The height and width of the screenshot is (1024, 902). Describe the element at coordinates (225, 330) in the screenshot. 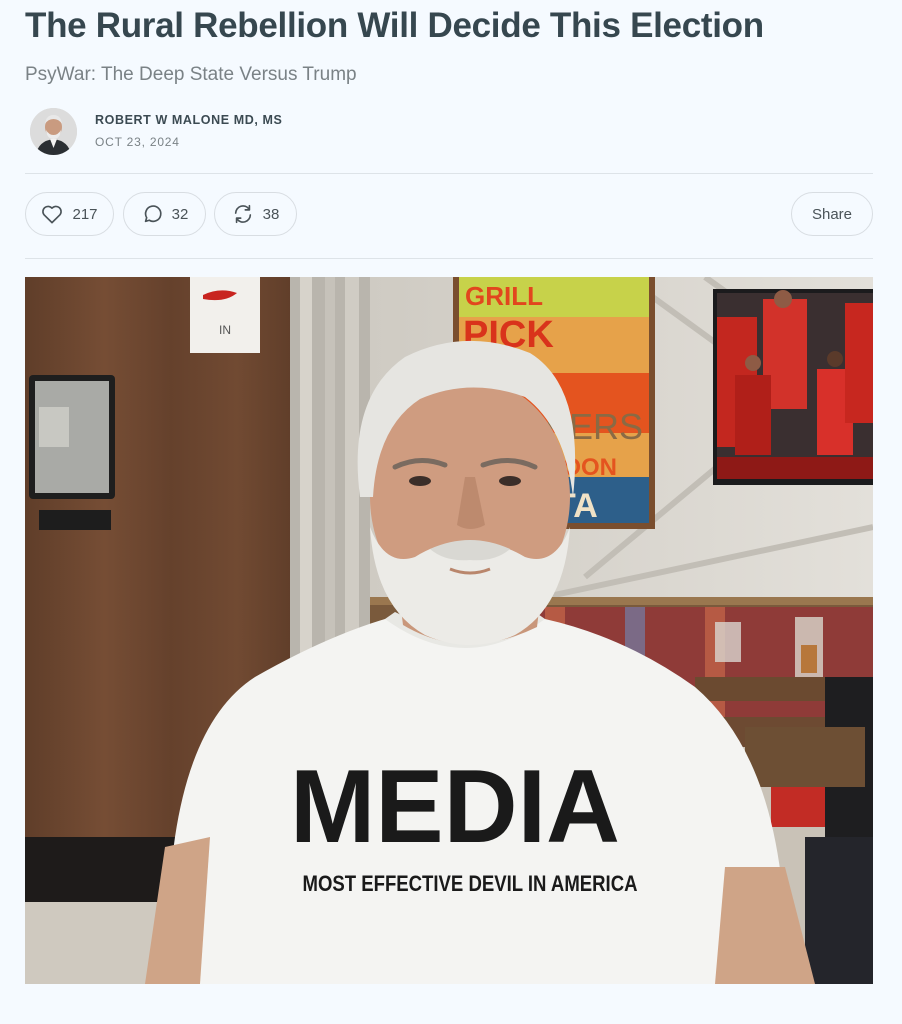

I see `sign-text: IN` at that location.